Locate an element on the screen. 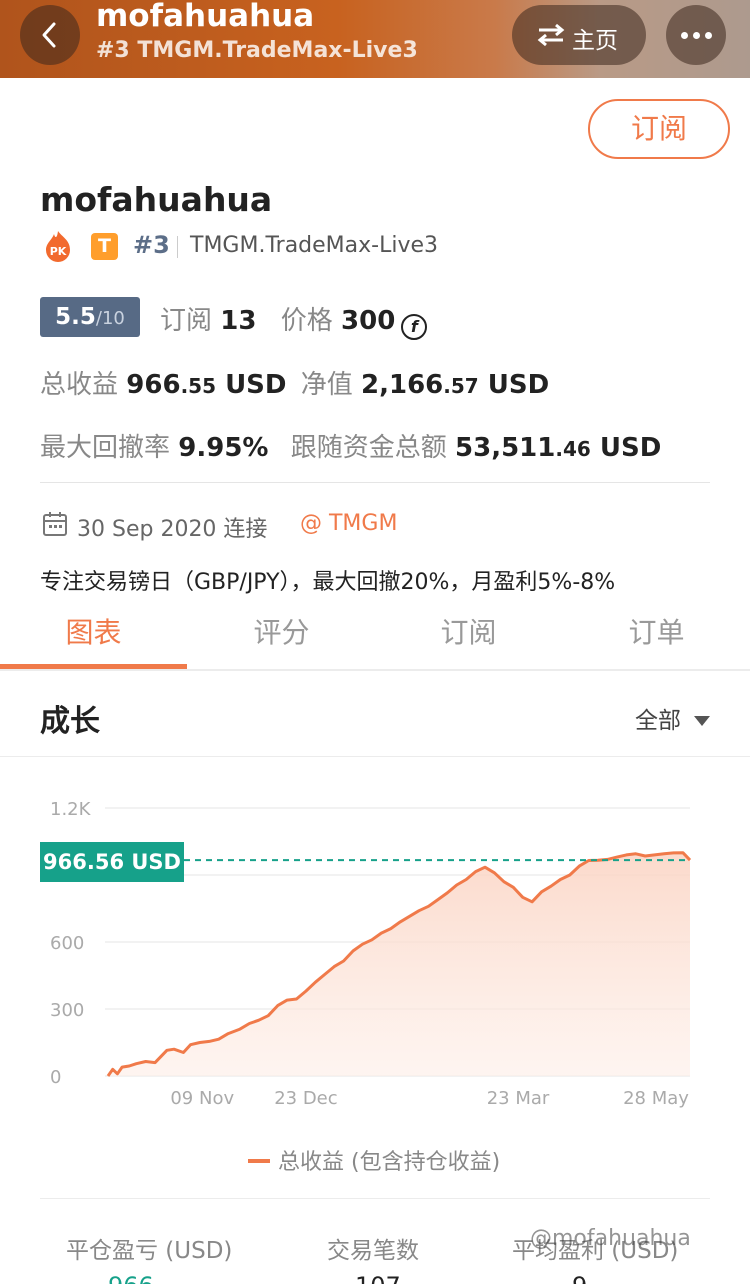 Image resolution: width=750 pixels, height=1284 pixels. active-tab-indicator is located at coordinates (93, 666).